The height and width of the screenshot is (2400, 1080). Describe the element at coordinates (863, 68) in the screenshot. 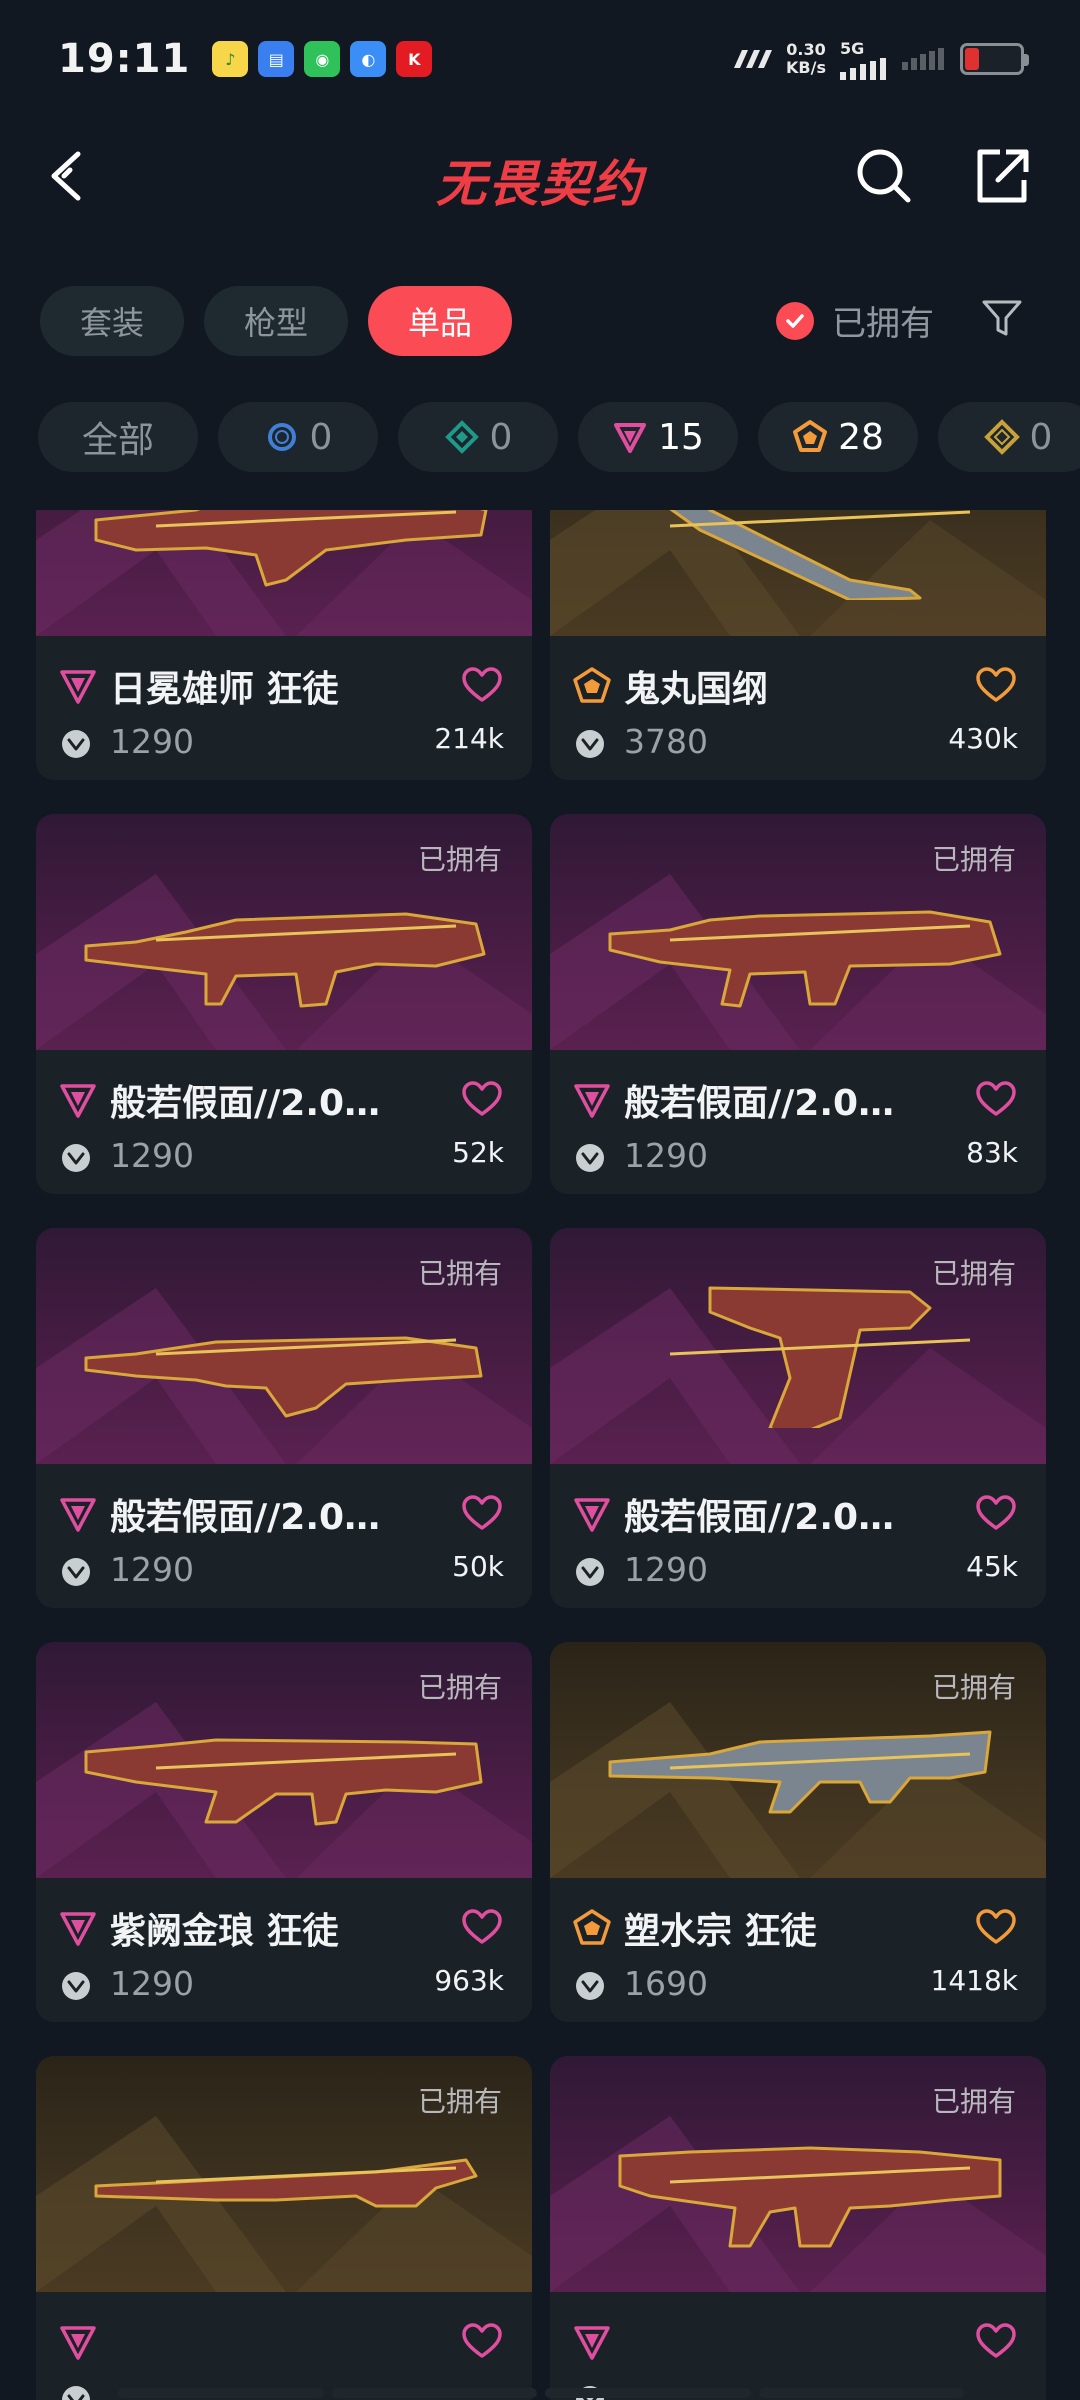

I see `signal-bars-icon` at that location.